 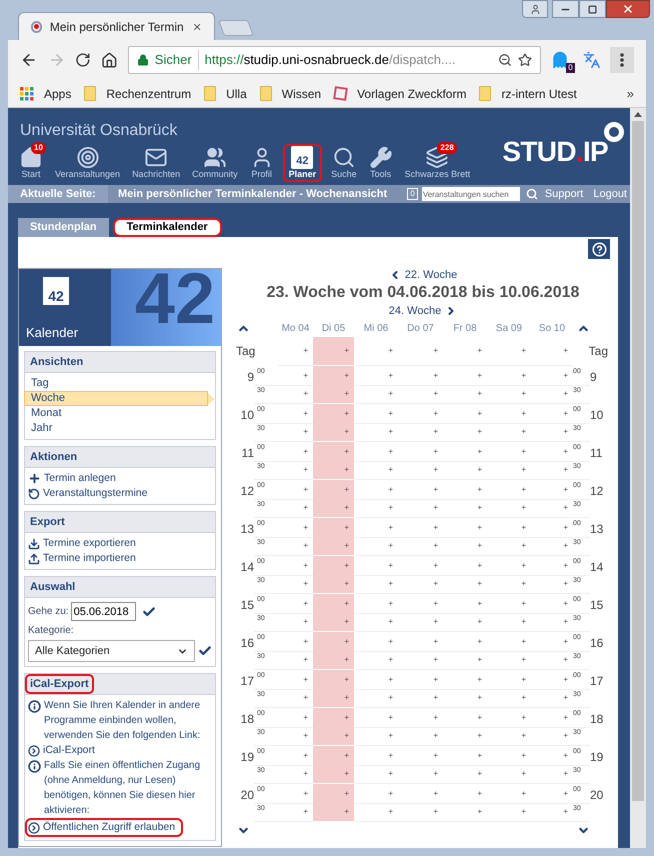 What do you see at coordinates (592, 9) in the screenshot?
I see `maximize-button` at bounding box center [592, 9].